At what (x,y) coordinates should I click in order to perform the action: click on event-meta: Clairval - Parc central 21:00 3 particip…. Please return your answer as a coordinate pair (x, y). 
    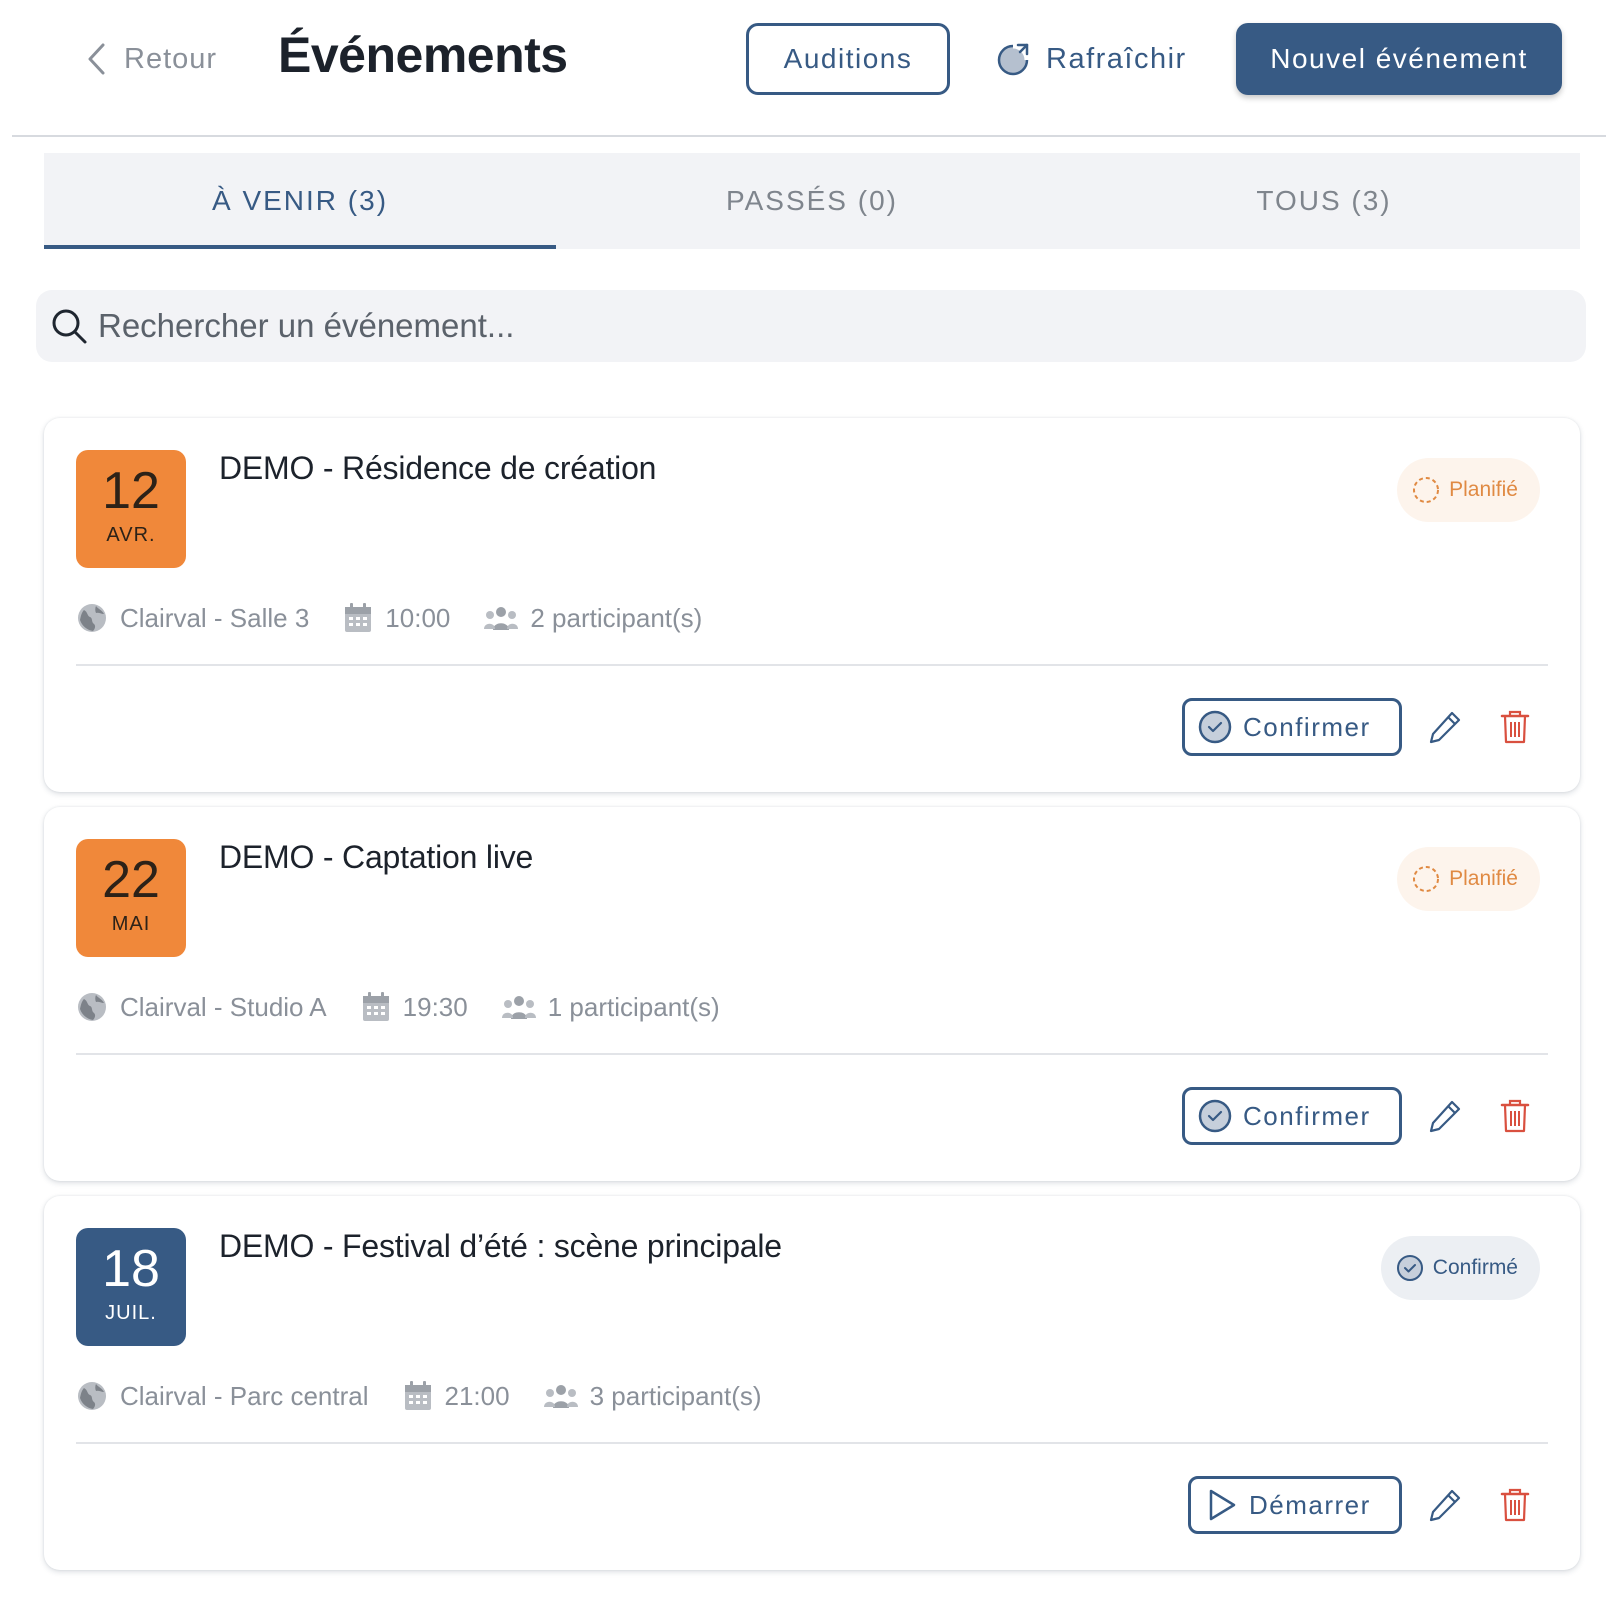
    Looking at the image, I should click on (436, 1396).